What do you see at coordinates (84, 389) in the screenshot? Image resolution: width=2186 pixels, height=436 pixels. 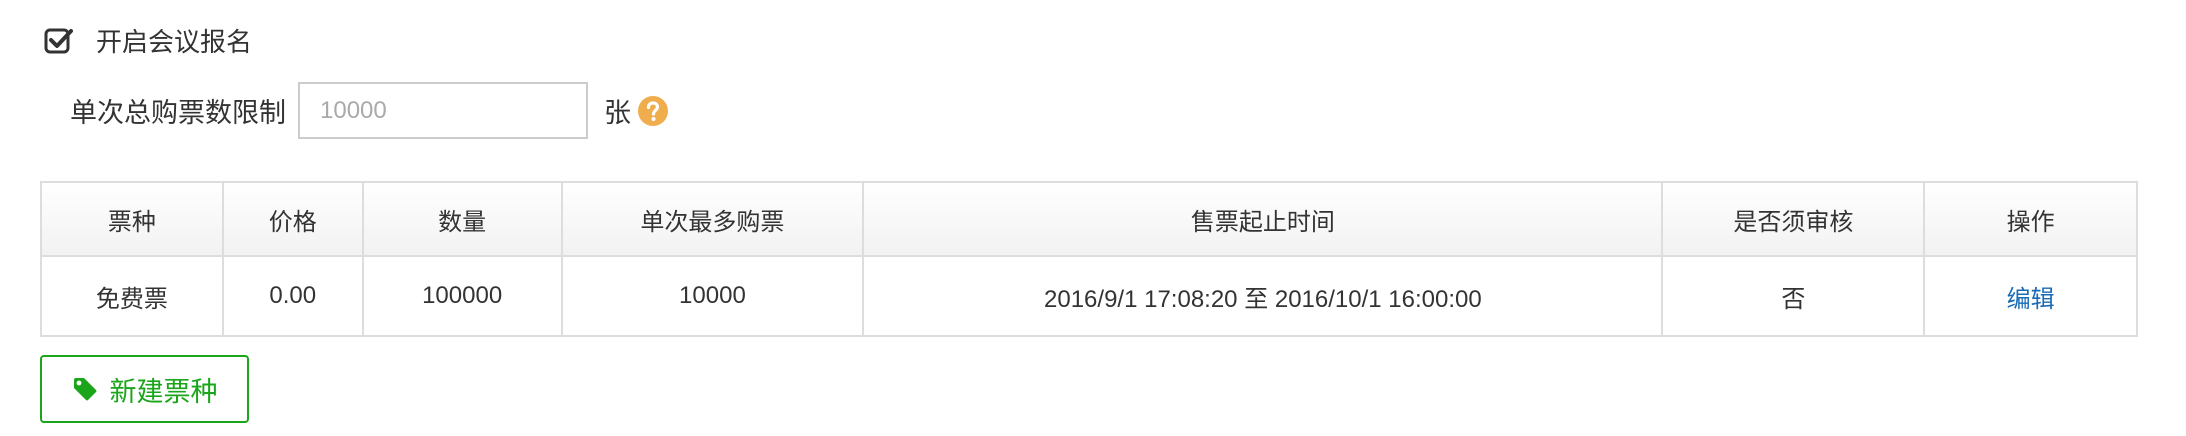 I see `tag-icon` at bounding box center [84, 389].